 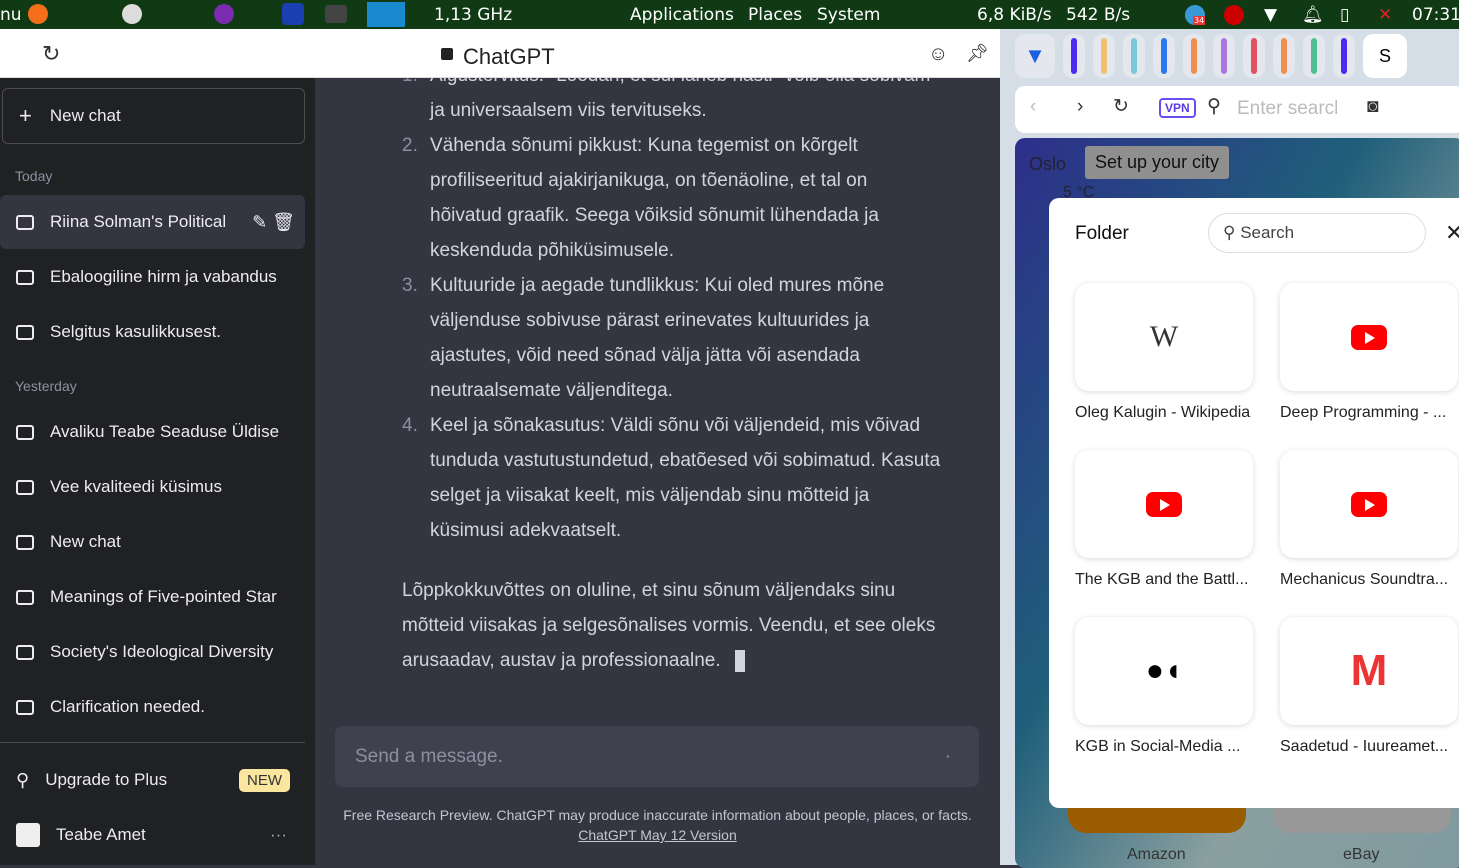 I want to click on chat-item: Clarification needed., so click(x=152, y=707).